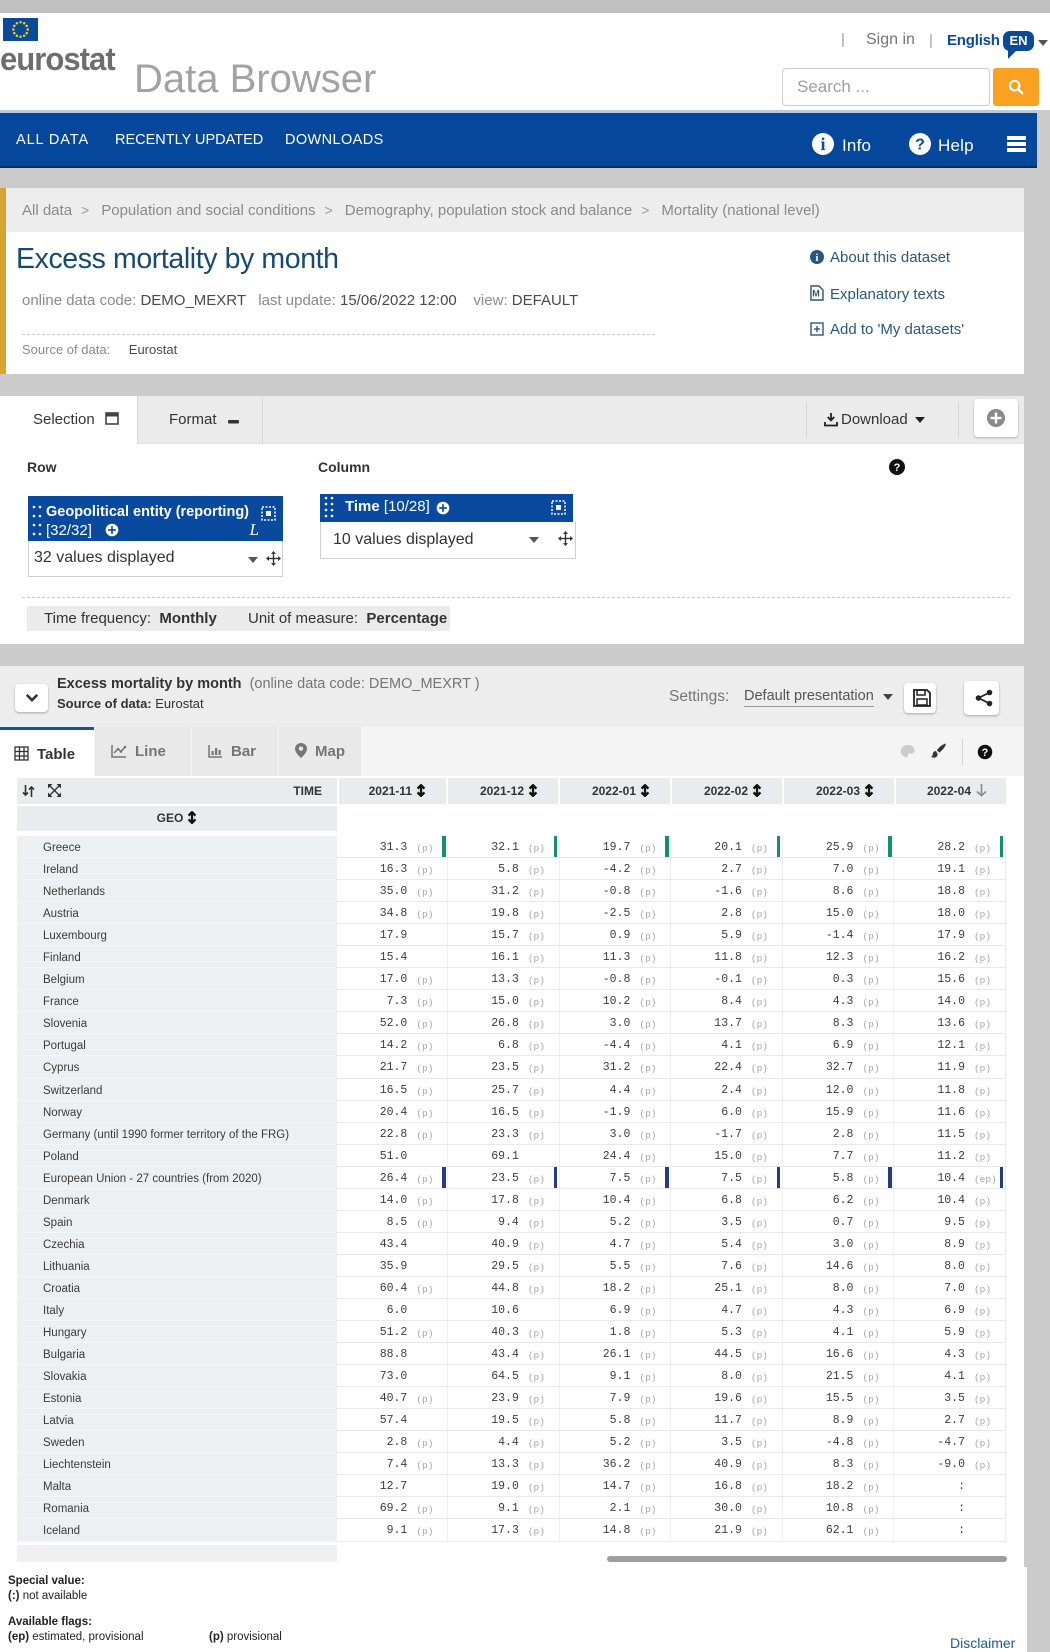 The width and height of the screenshot is (1050, 1652). I want to click on svg-text: M, so click(816, 294).